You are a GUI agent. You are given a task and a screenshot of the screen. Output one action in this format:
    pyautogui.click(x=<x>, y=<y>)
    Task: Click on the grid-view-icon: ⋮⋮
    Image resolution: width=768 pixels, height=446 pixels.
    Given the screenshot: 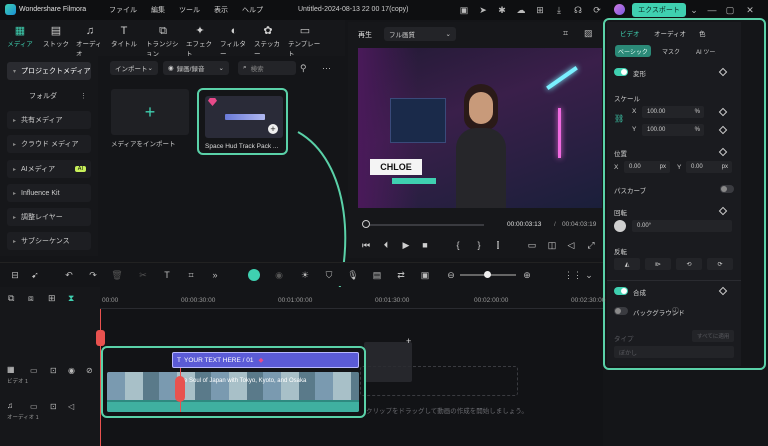 What is the action you would take?
    pyautogui.click(x=573, y=275)
    